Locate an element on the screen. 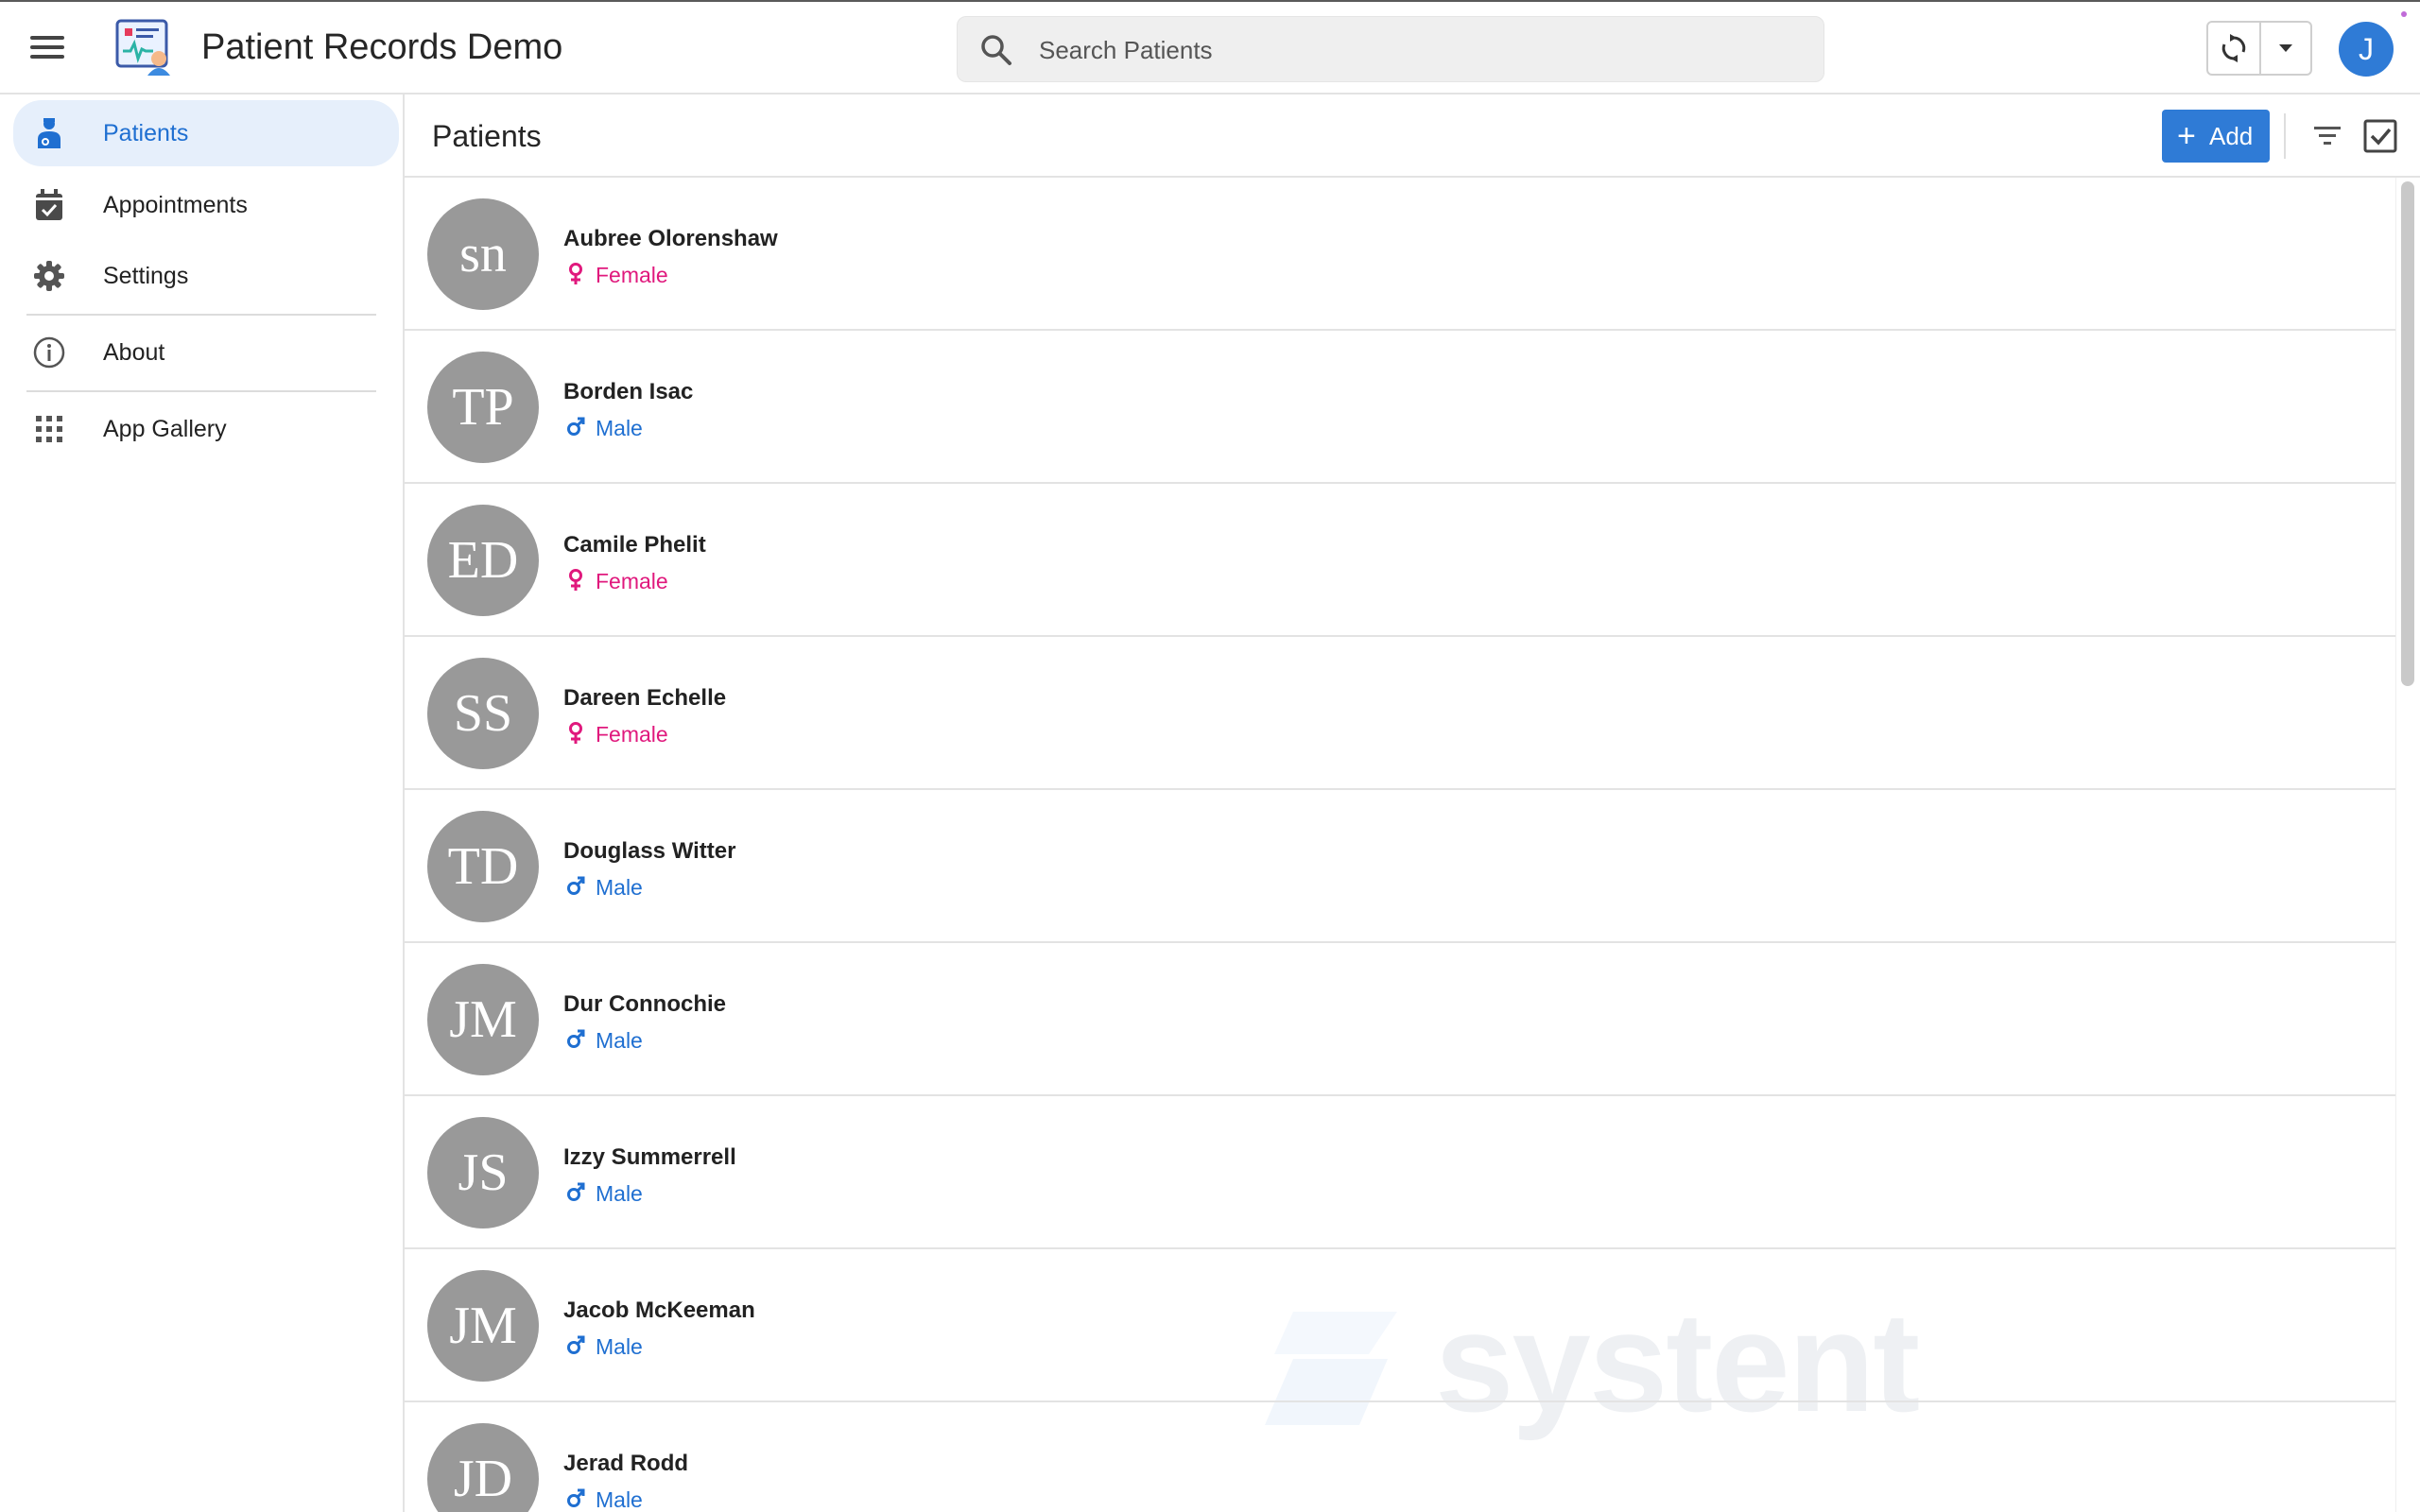  sidebar-item-label: Appointments is located at coordinates (175, 205).